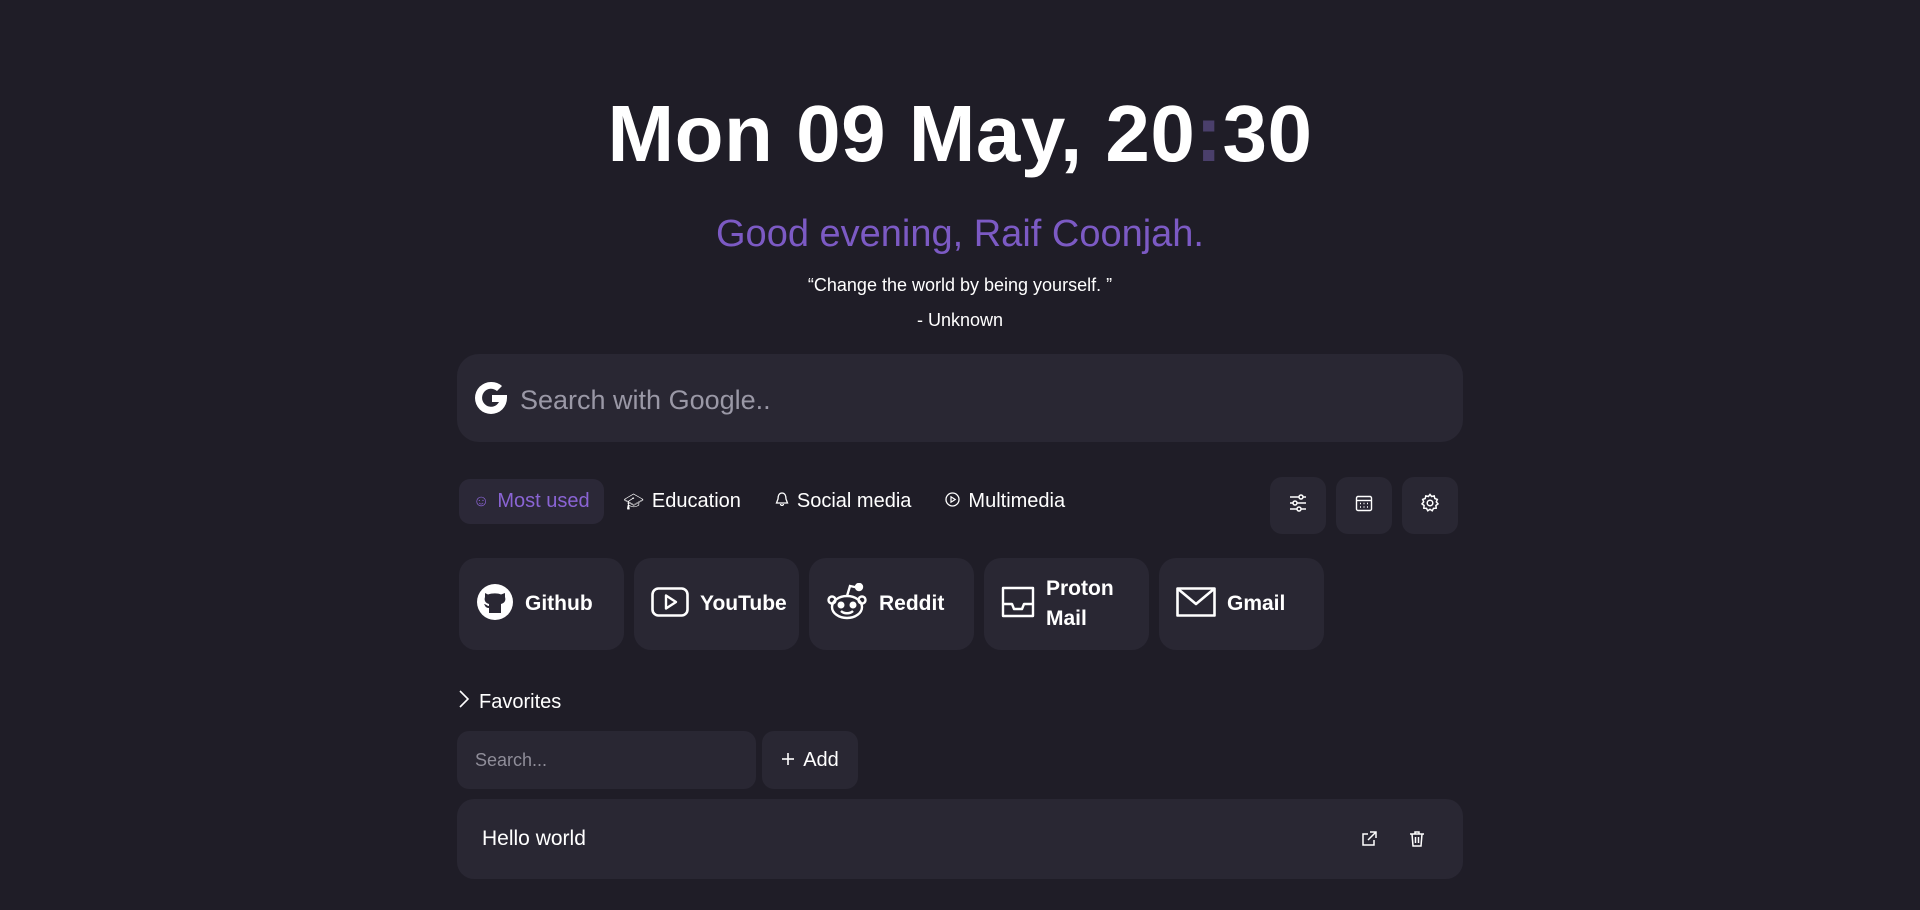 The image size is (1920, 910). Describe the element at coordinates (960, 234) in the screenshot. I see `greeting: Good evening, Raif Coonjah.` at that location.